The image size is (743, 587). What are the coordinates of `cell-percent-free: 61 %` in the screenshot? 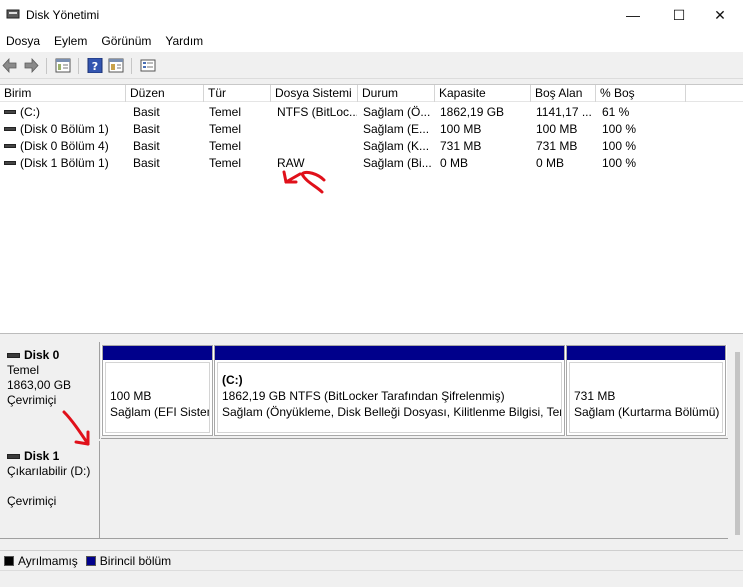 It's located at (616, 112).